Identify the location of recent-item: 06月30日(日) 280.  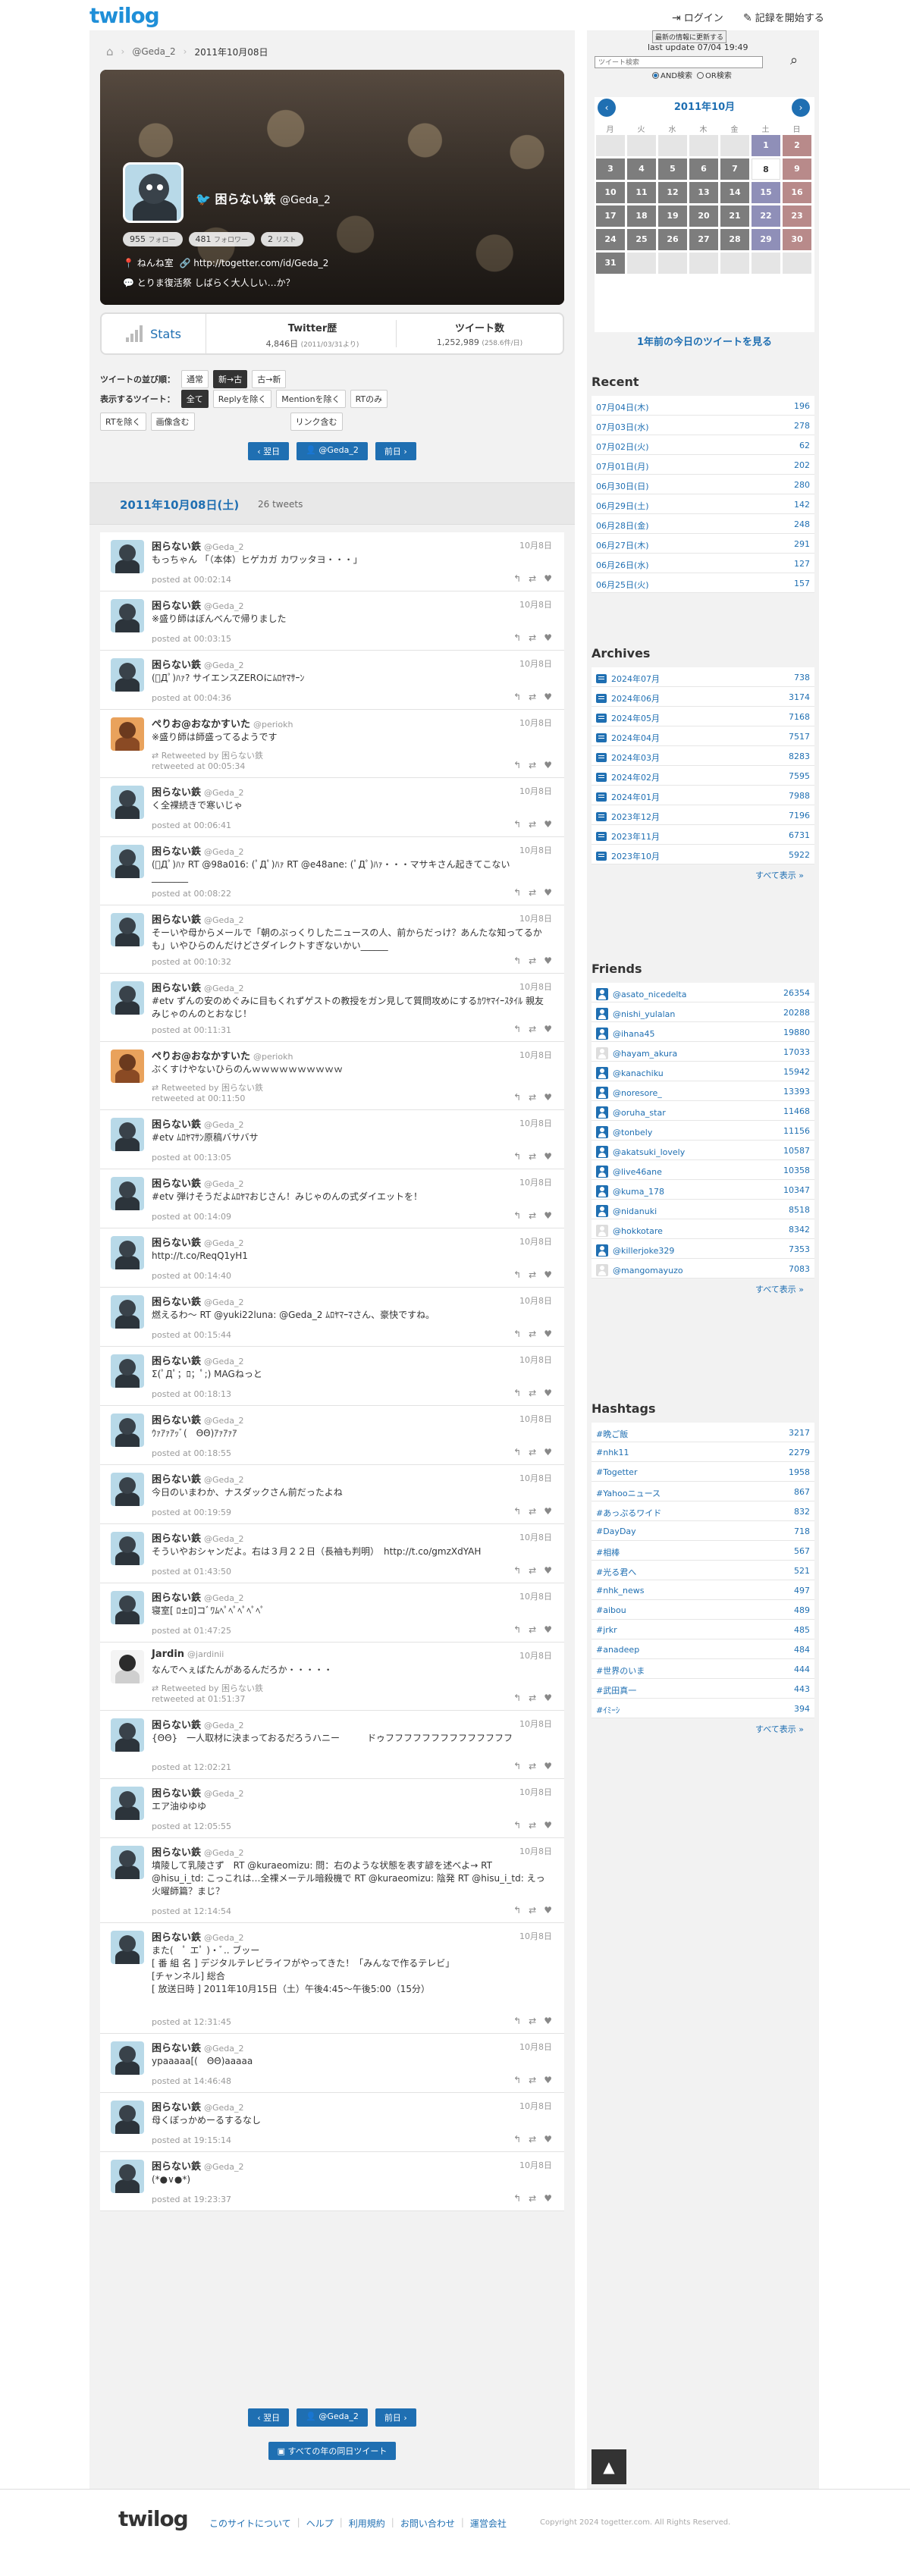
(703, 484).